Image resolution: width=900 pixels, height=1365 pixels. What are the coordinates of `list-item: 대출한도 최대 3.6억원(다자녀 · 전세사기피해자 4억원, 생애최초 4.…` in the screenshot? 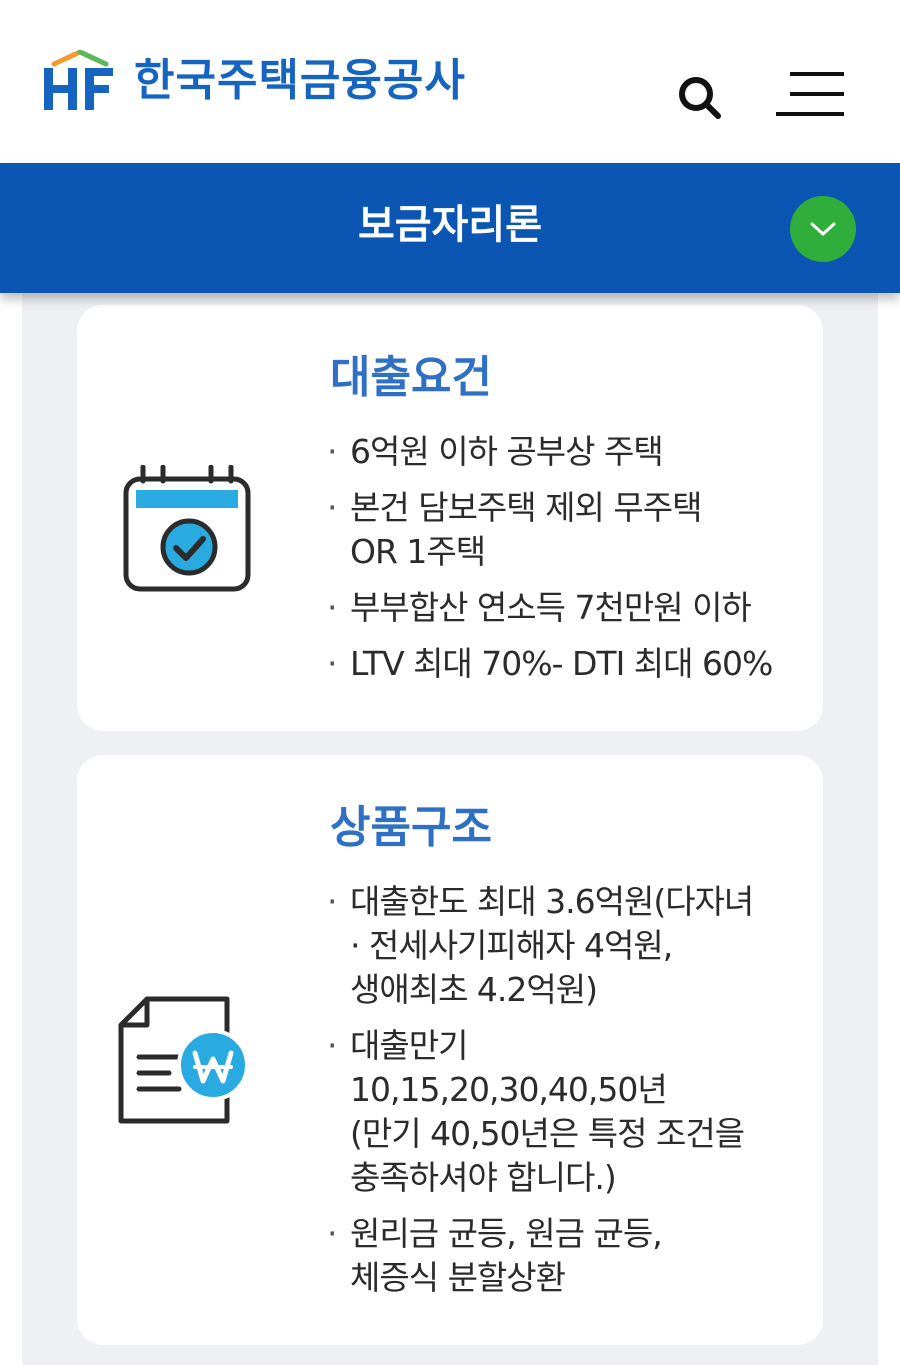 It's located at (560, 946).